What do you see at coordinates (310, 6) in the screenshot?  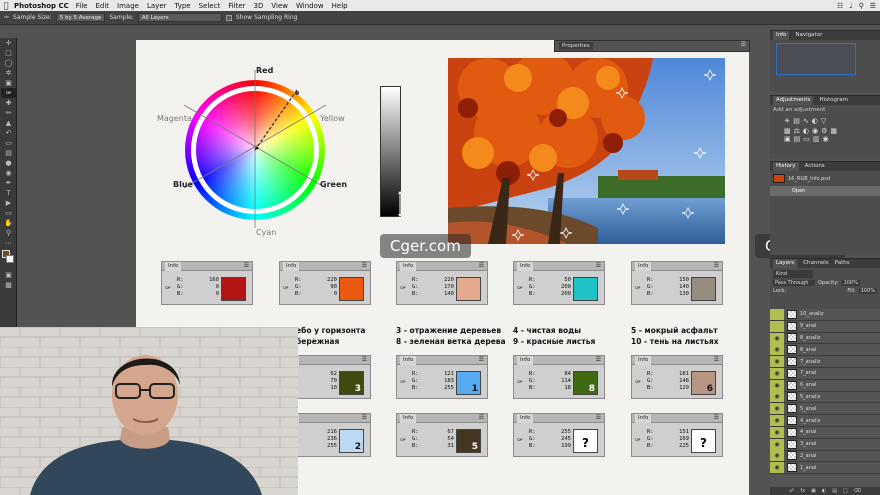 I see `menu-window: Window` at bounding box center [310, 6].